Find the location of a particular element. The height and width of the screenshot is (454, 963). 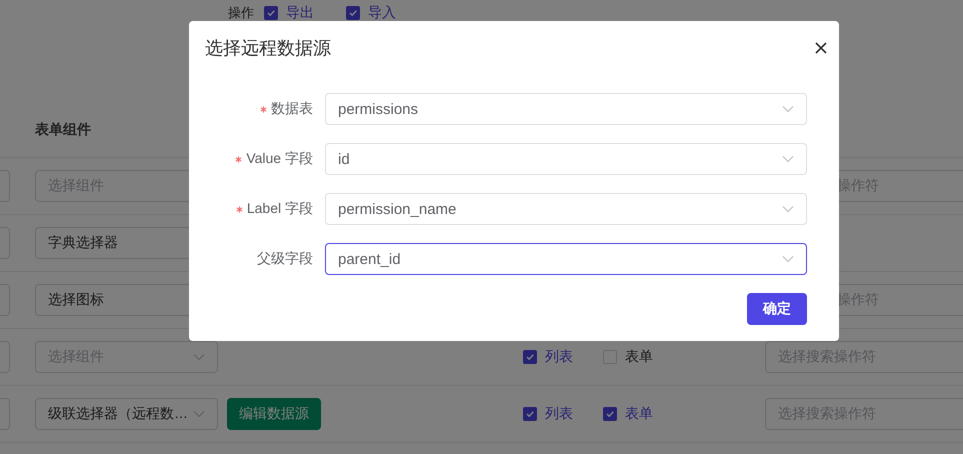

form-label: 数据表 is located at coordinates (292, 109).